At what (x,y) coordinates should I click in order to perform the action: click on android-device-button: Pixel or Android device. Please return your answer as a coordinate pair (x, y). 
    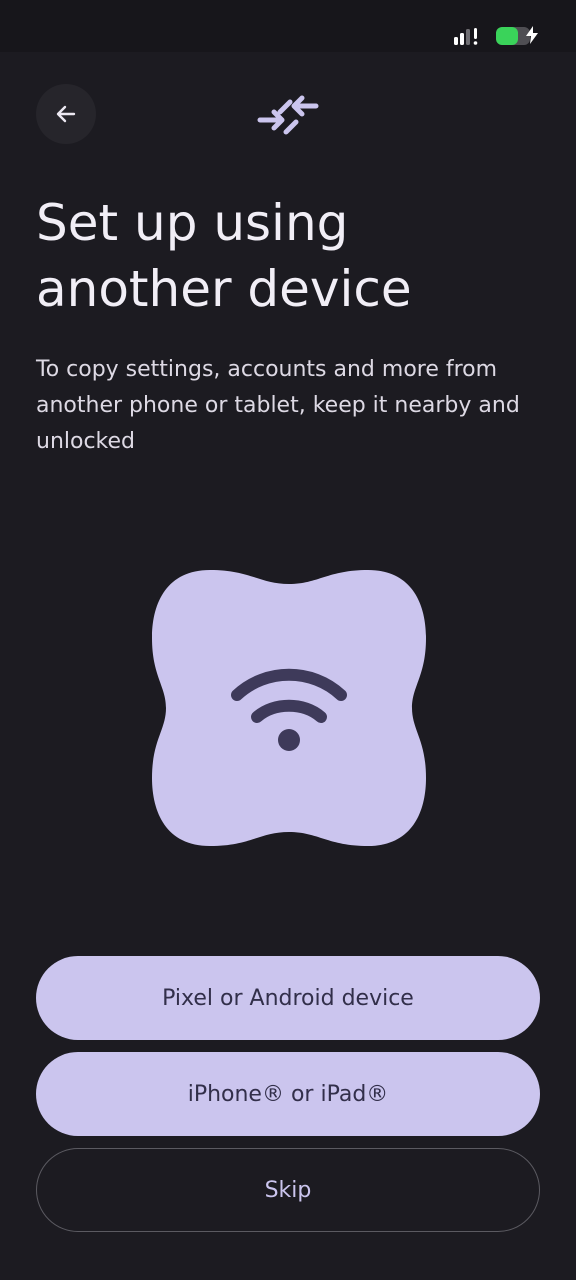
    Looking at the image, I should click on (288, 998).